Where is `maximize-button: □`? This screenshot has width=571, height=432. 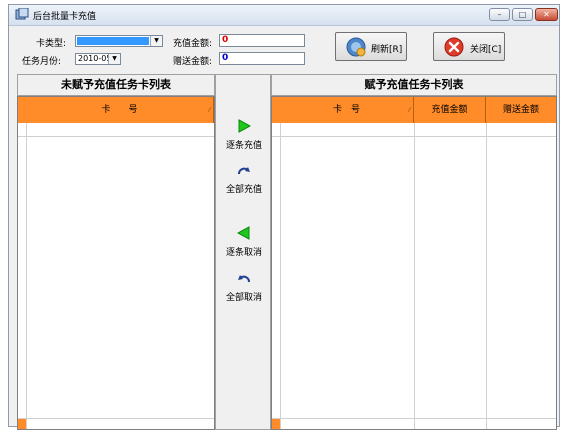 maximize-button: □ is located at coordinates (522, 14).